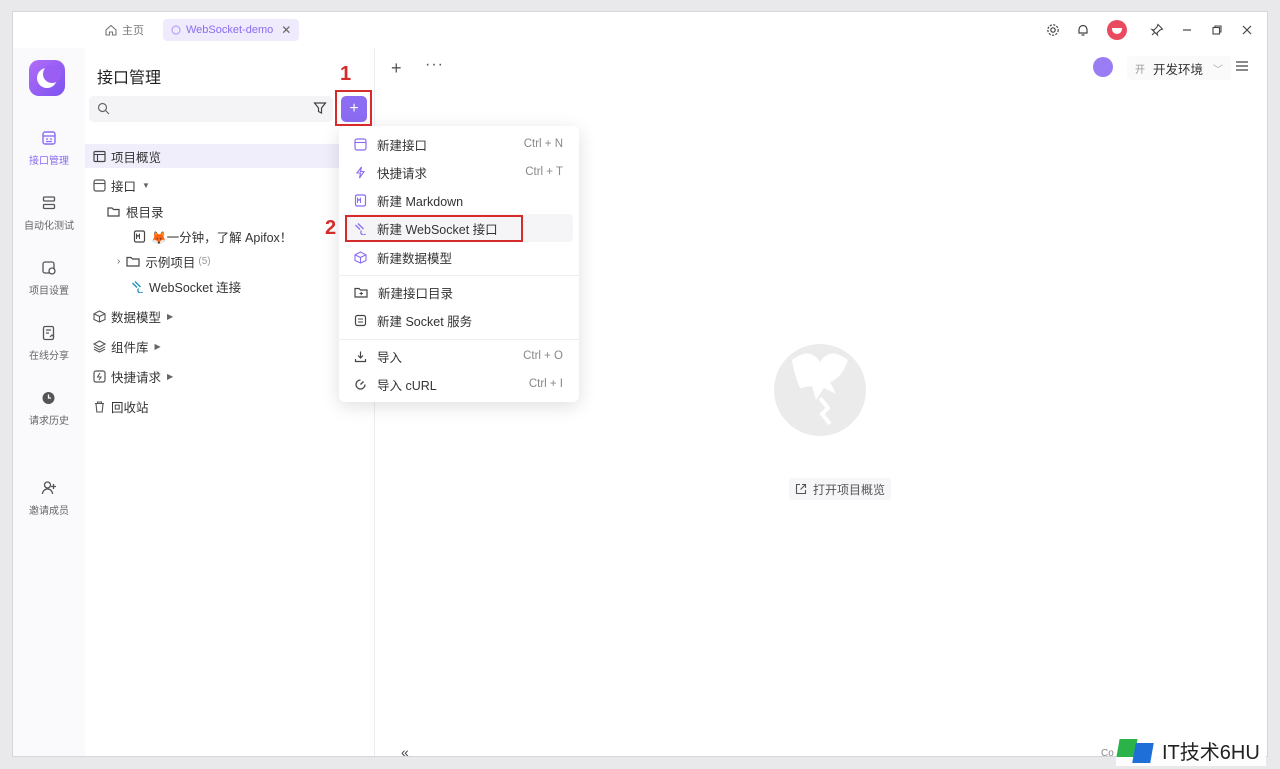 Image resolution: width=1280 pixels, height=769 pixels. I want to click on menu-item-shortcut: Ctrl + I, so click(545, 384).